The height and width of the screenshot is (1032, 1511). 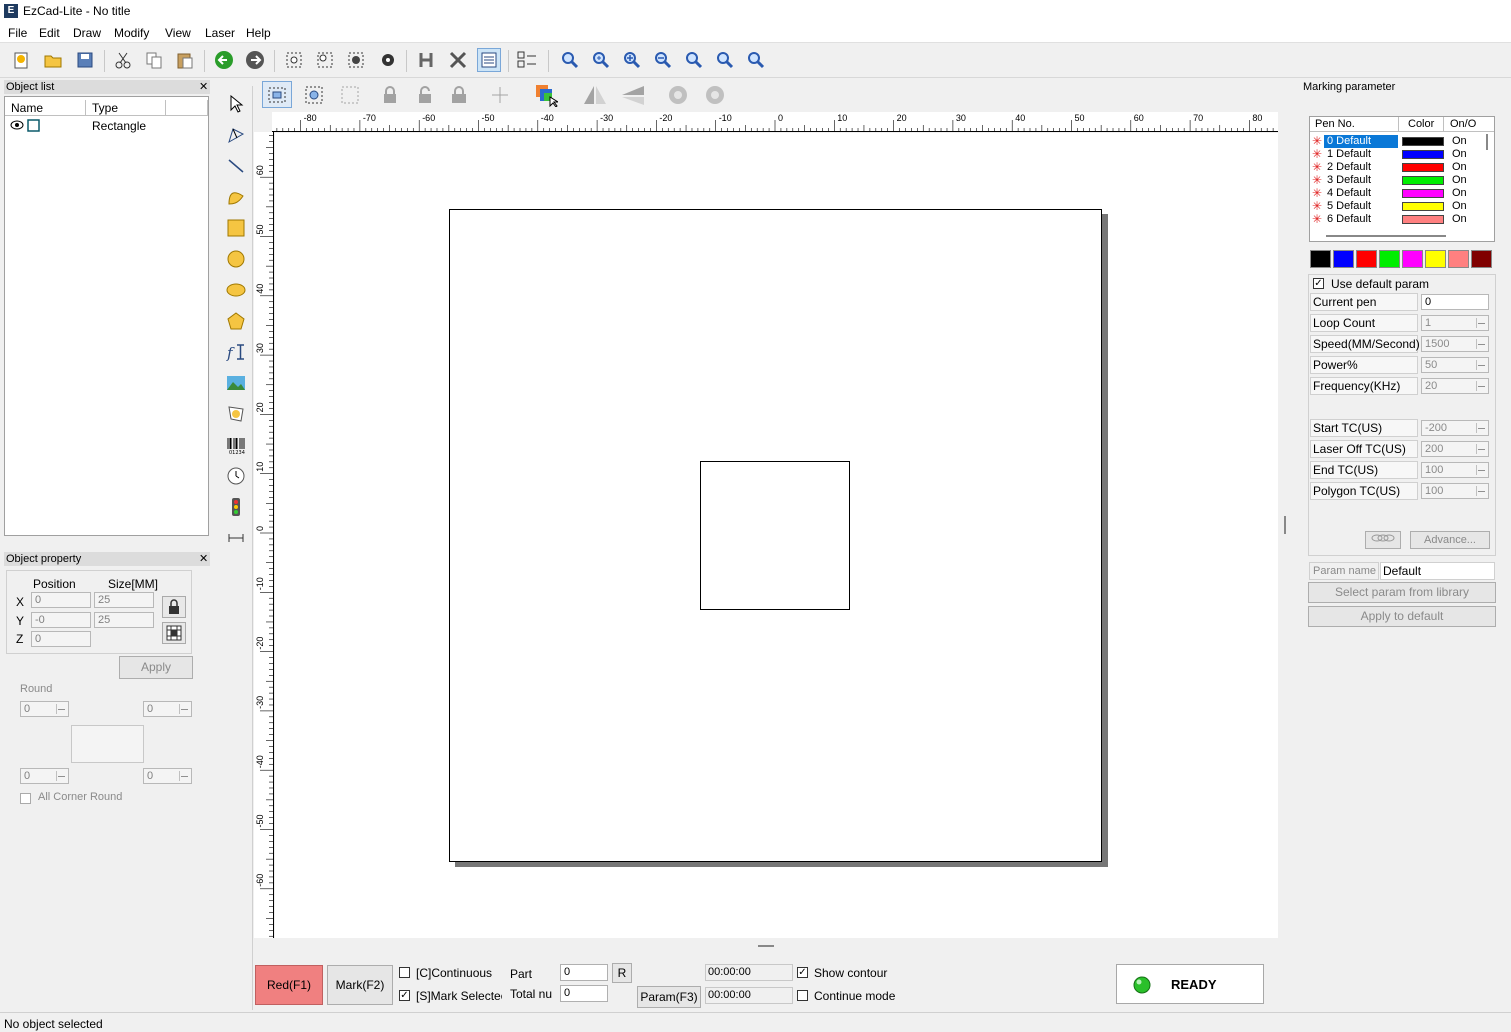 What do you see at coordinates (584, 972) in the screenshot?
I see `part-count-field: 0` at bounding box center [584, 972].